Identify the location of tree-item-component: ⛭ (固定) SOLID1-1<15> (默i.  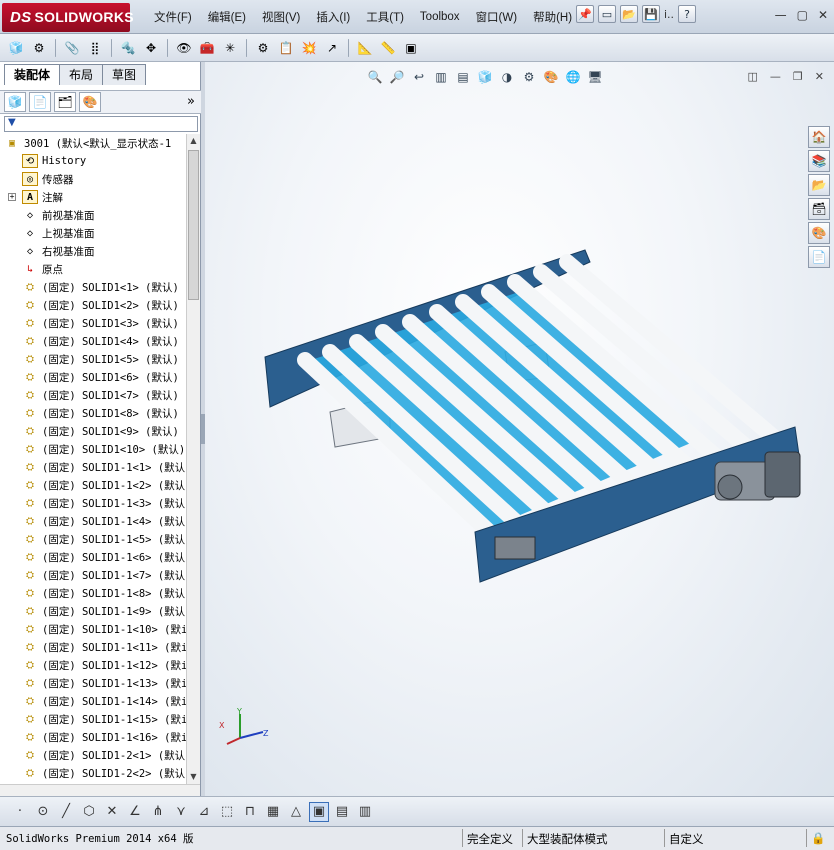
(93, 719).